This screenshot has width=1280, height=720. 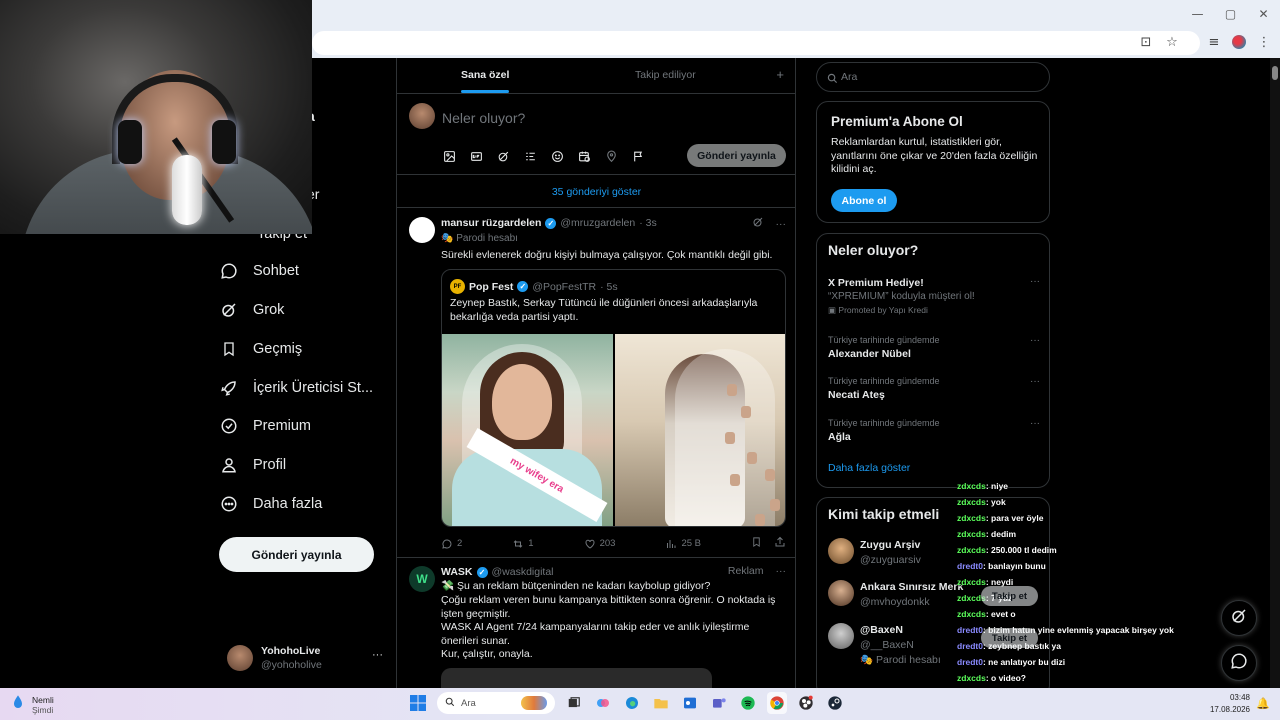 What do you see at coordinates (32, 704) in the screenshot?
I see `weather-widget: Nemli Şimdi` at bounding box center [32, 704].